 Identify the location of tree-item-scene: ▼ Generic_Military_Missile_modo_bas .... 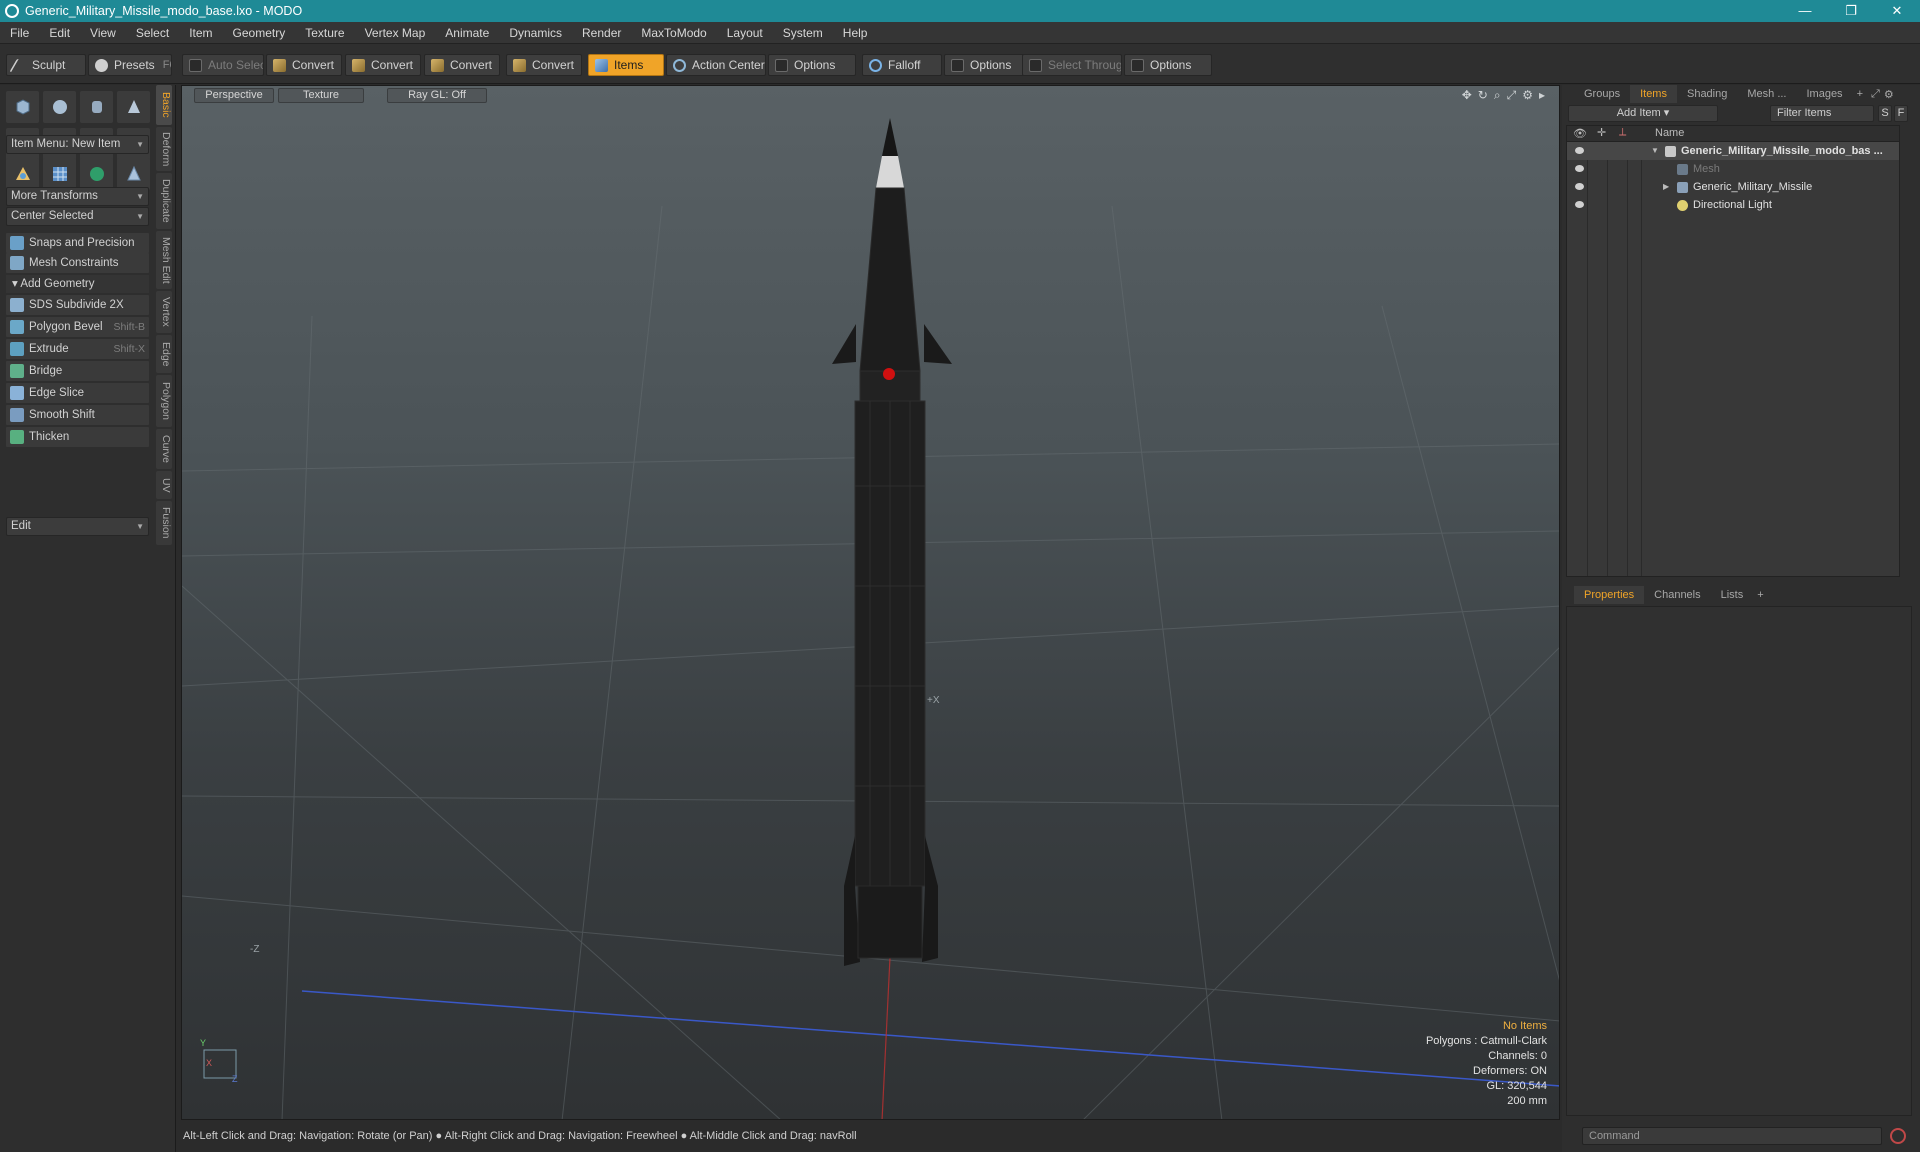
(1733, 151).